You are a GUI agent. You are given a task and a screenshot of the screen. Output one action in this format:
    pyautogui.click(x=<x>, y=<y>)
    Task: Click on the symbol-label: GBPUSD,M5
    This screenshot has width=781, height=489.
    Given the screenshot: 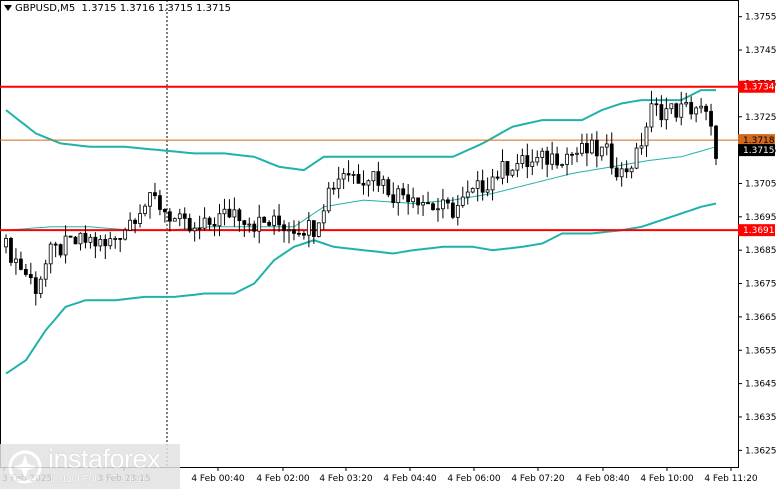 What is the action you would take?
    pyautogui.click(x=45, y=8)
    